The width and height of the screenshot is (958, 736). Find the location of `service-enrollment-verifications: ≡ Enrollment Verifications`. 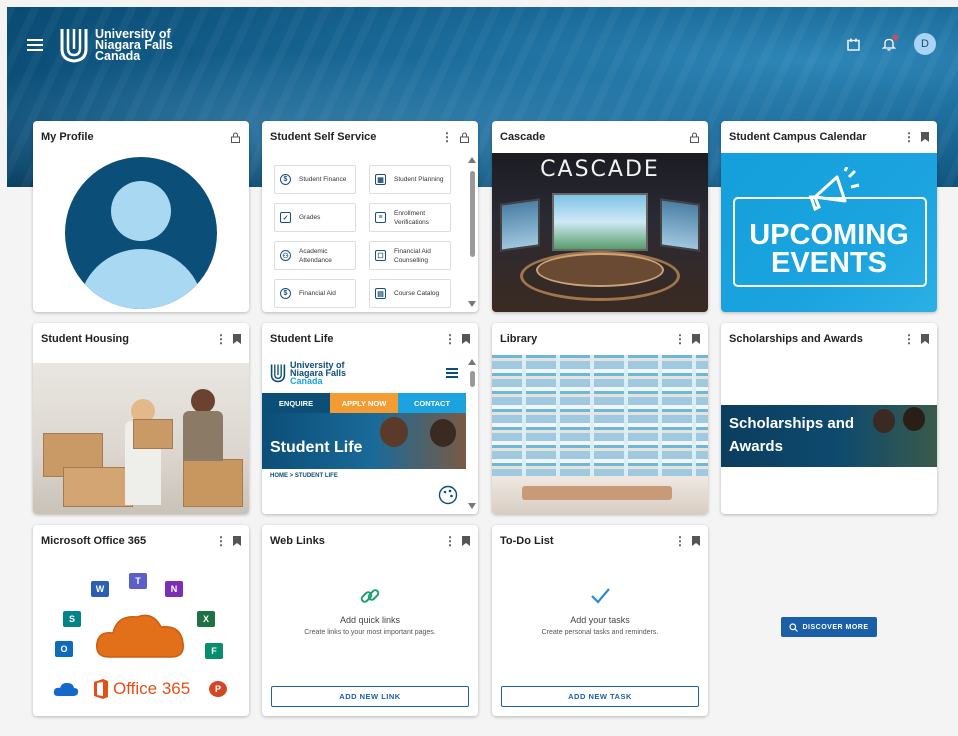

service-enrollment-verifications: ≡ Enrollment Verifications is located at coordinates (410, 217).